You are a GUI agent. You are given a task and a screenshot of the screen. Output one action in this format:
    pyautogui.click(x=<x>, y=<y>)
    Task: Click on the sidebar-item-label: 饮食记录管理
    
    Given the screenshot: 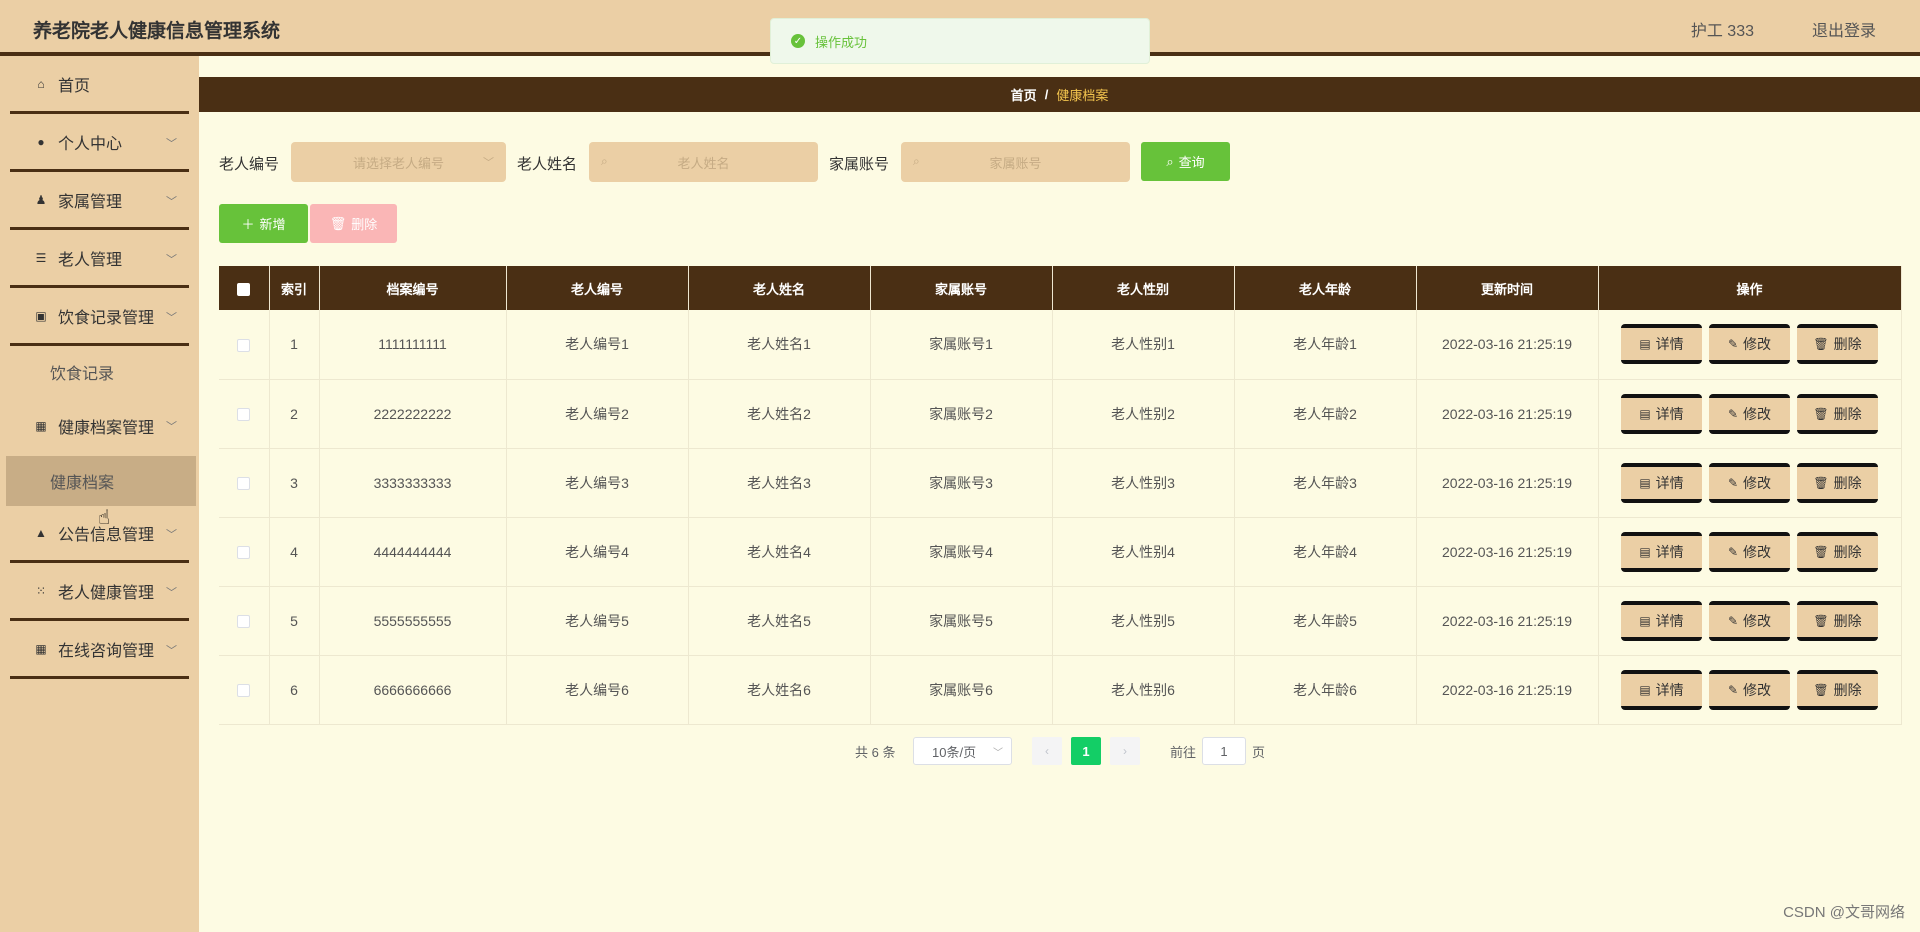 What is the action you would take?
    pyautogui.click(x=106, y=318)
    